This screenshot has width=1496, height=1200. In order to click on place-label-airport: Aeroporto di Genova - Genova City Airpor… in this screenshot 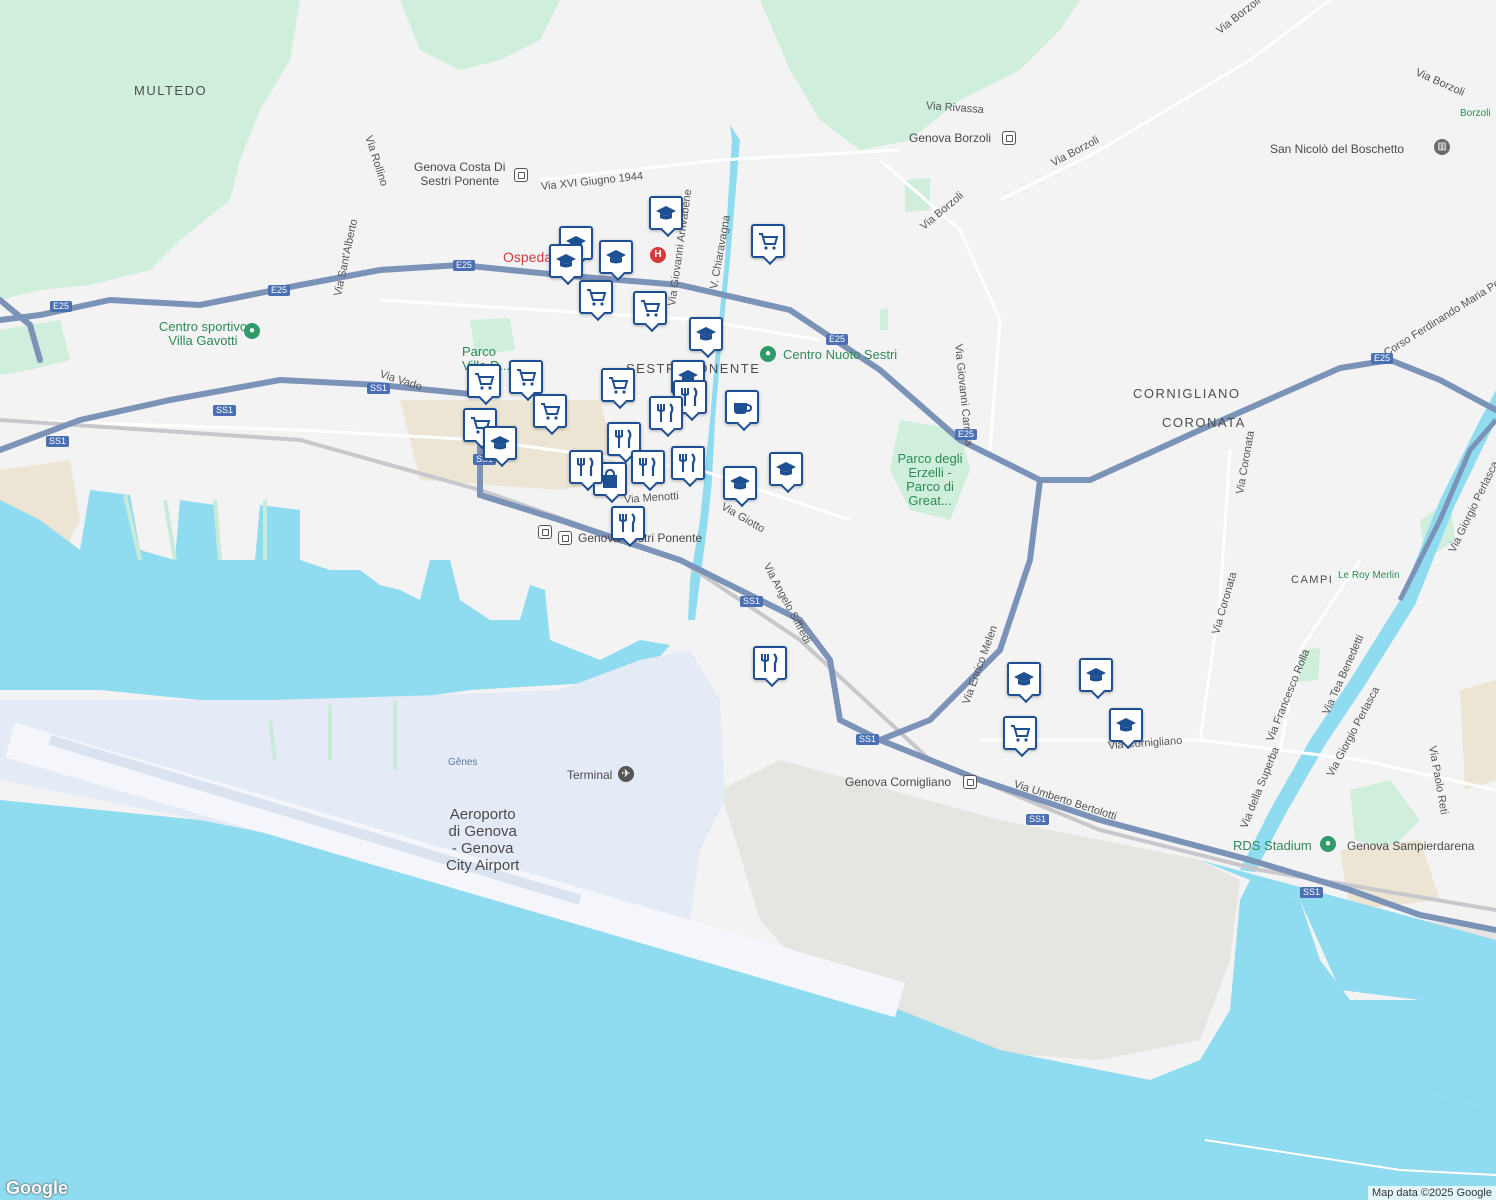, I will do `click(482, 840)`.